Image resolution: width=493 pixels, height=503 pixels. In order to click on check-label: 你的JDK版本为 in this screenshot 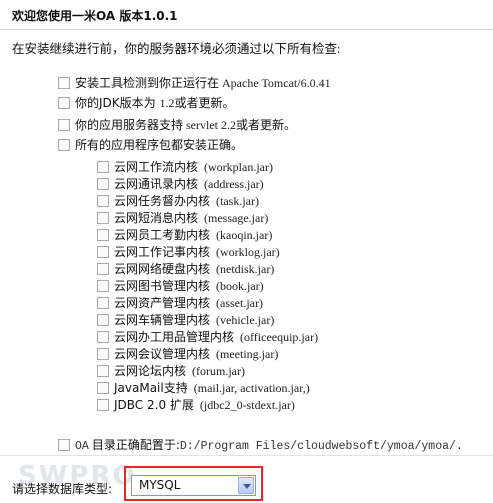, I will do `click(117, 103)`.